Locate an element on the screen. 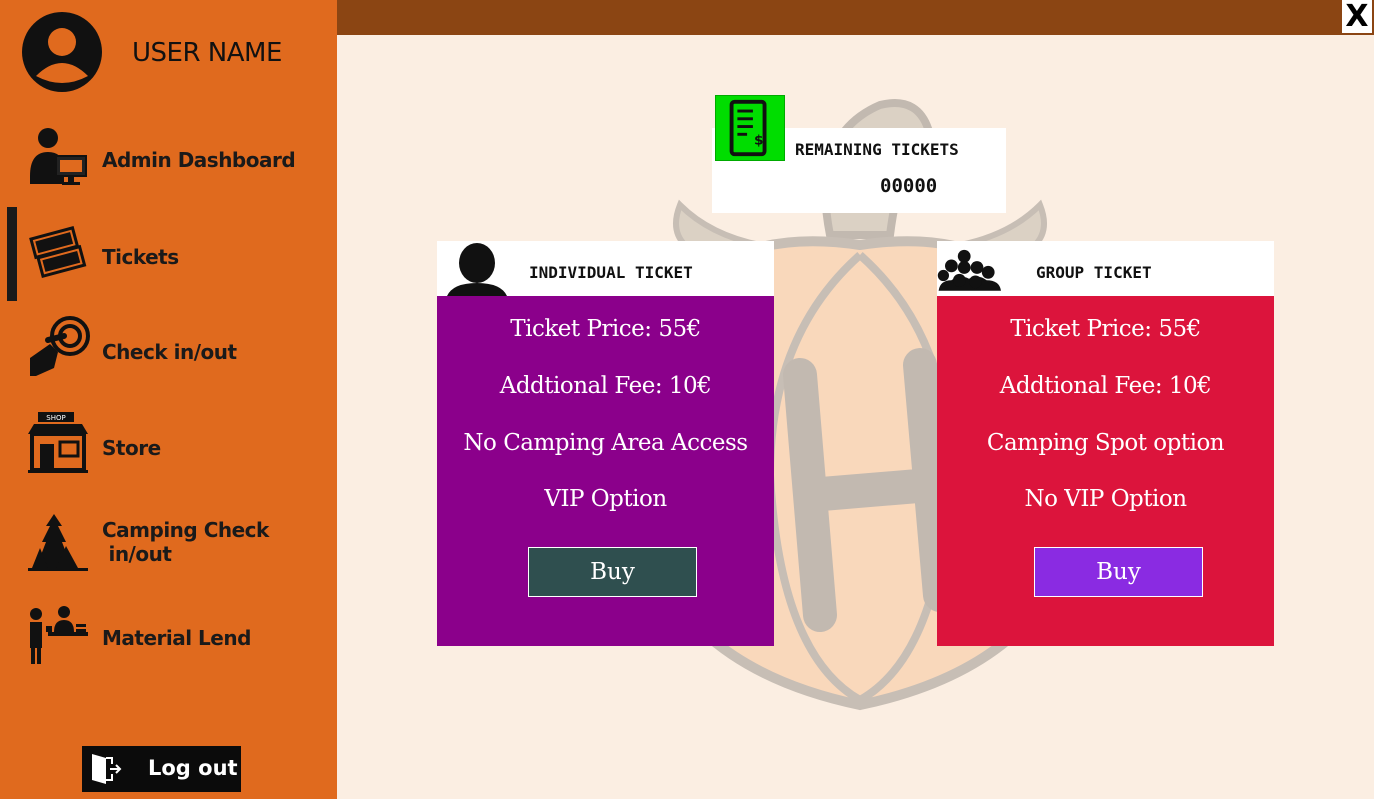  sidebar-item-camping: Camping Check in/out is located at coordinates (168, 550).